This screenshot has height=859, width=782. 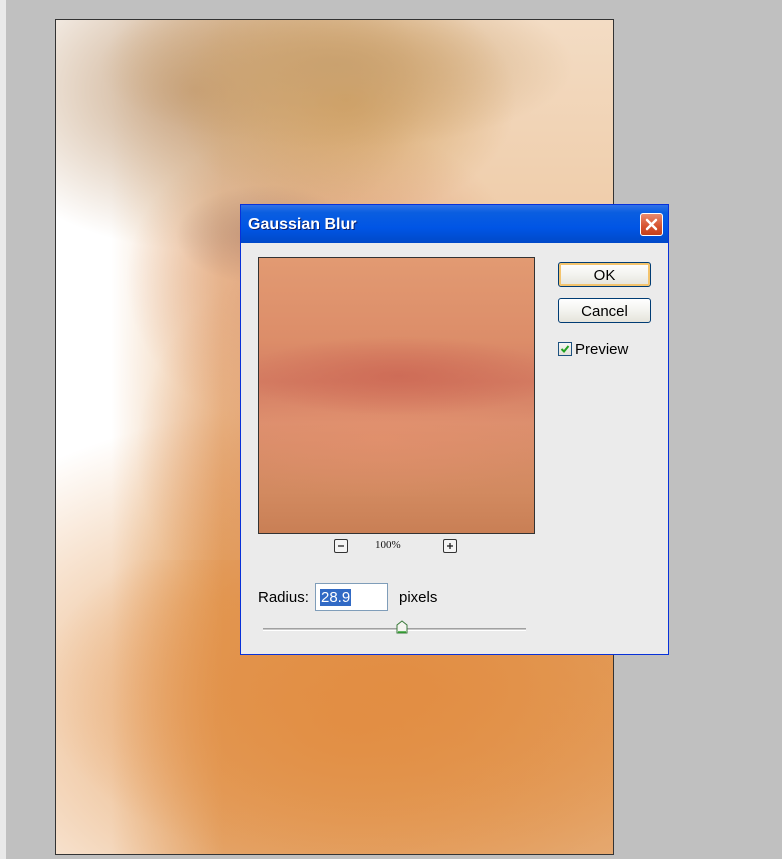 I want to click on checkmark-icon, so click(x=565, y=349).